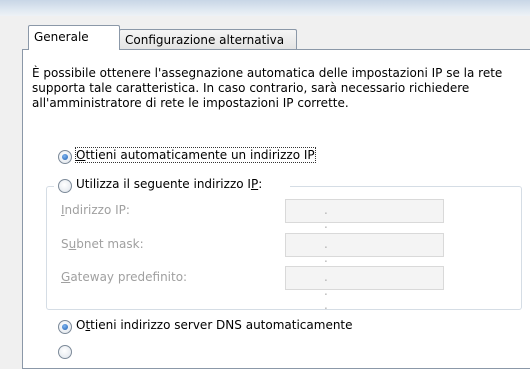 Image resolution: width=530 pixels, height=369 pixels. Describe the element at coordinates (65, 327) in the screenshot. I see `dns-auto-radio` at that location.